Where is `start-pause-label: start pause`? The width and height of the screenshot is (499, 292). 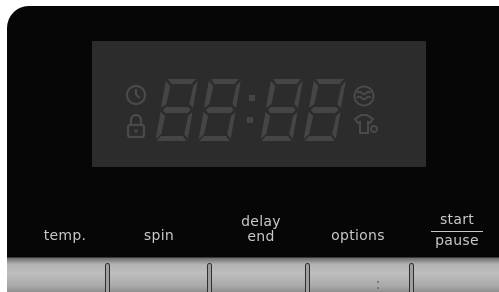
start-pause-label: start pause is located at coordinates (457, 231).